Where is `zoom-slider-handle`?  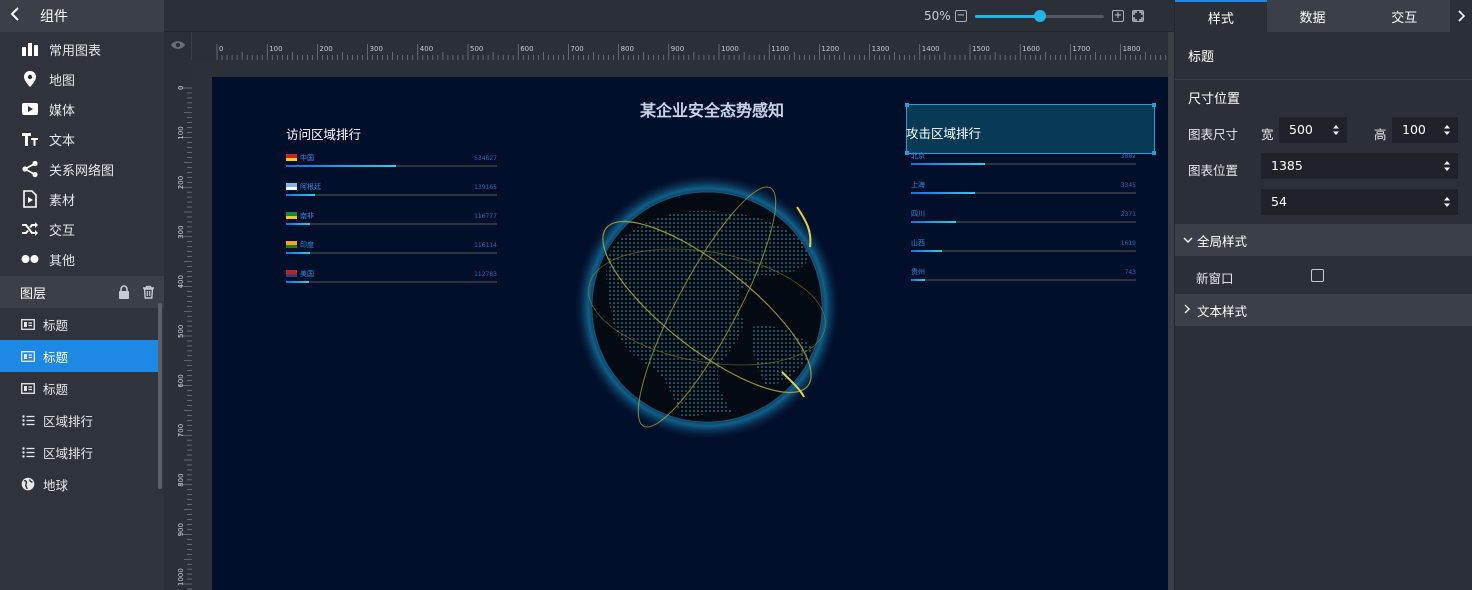 zoom-slider-handle is located at coordinates (1040, 16).